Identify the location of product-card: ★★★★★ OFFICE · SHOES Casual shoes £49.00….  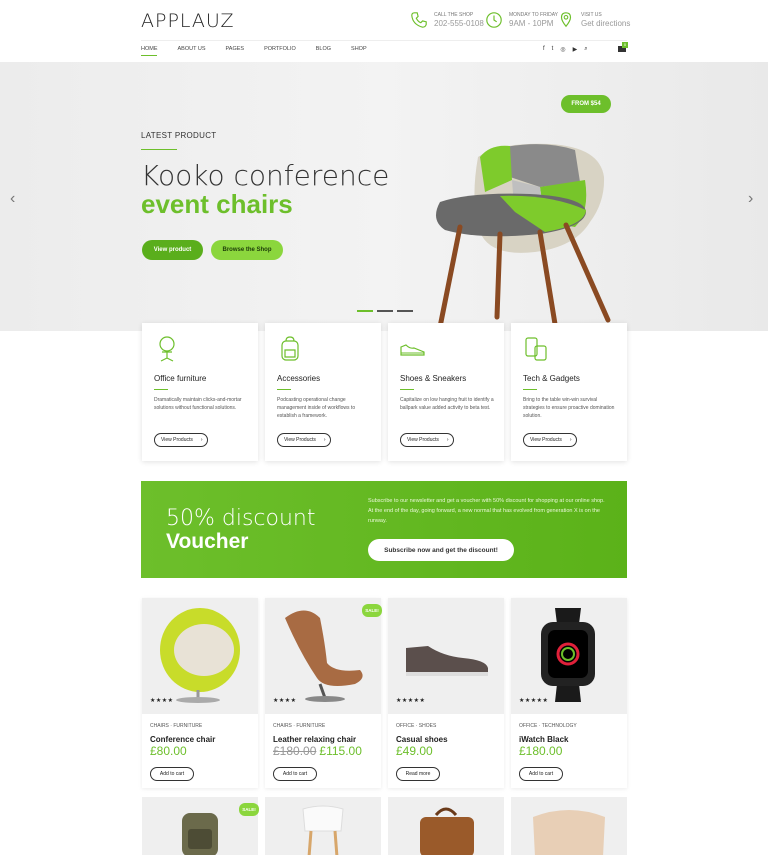
(446, 693).